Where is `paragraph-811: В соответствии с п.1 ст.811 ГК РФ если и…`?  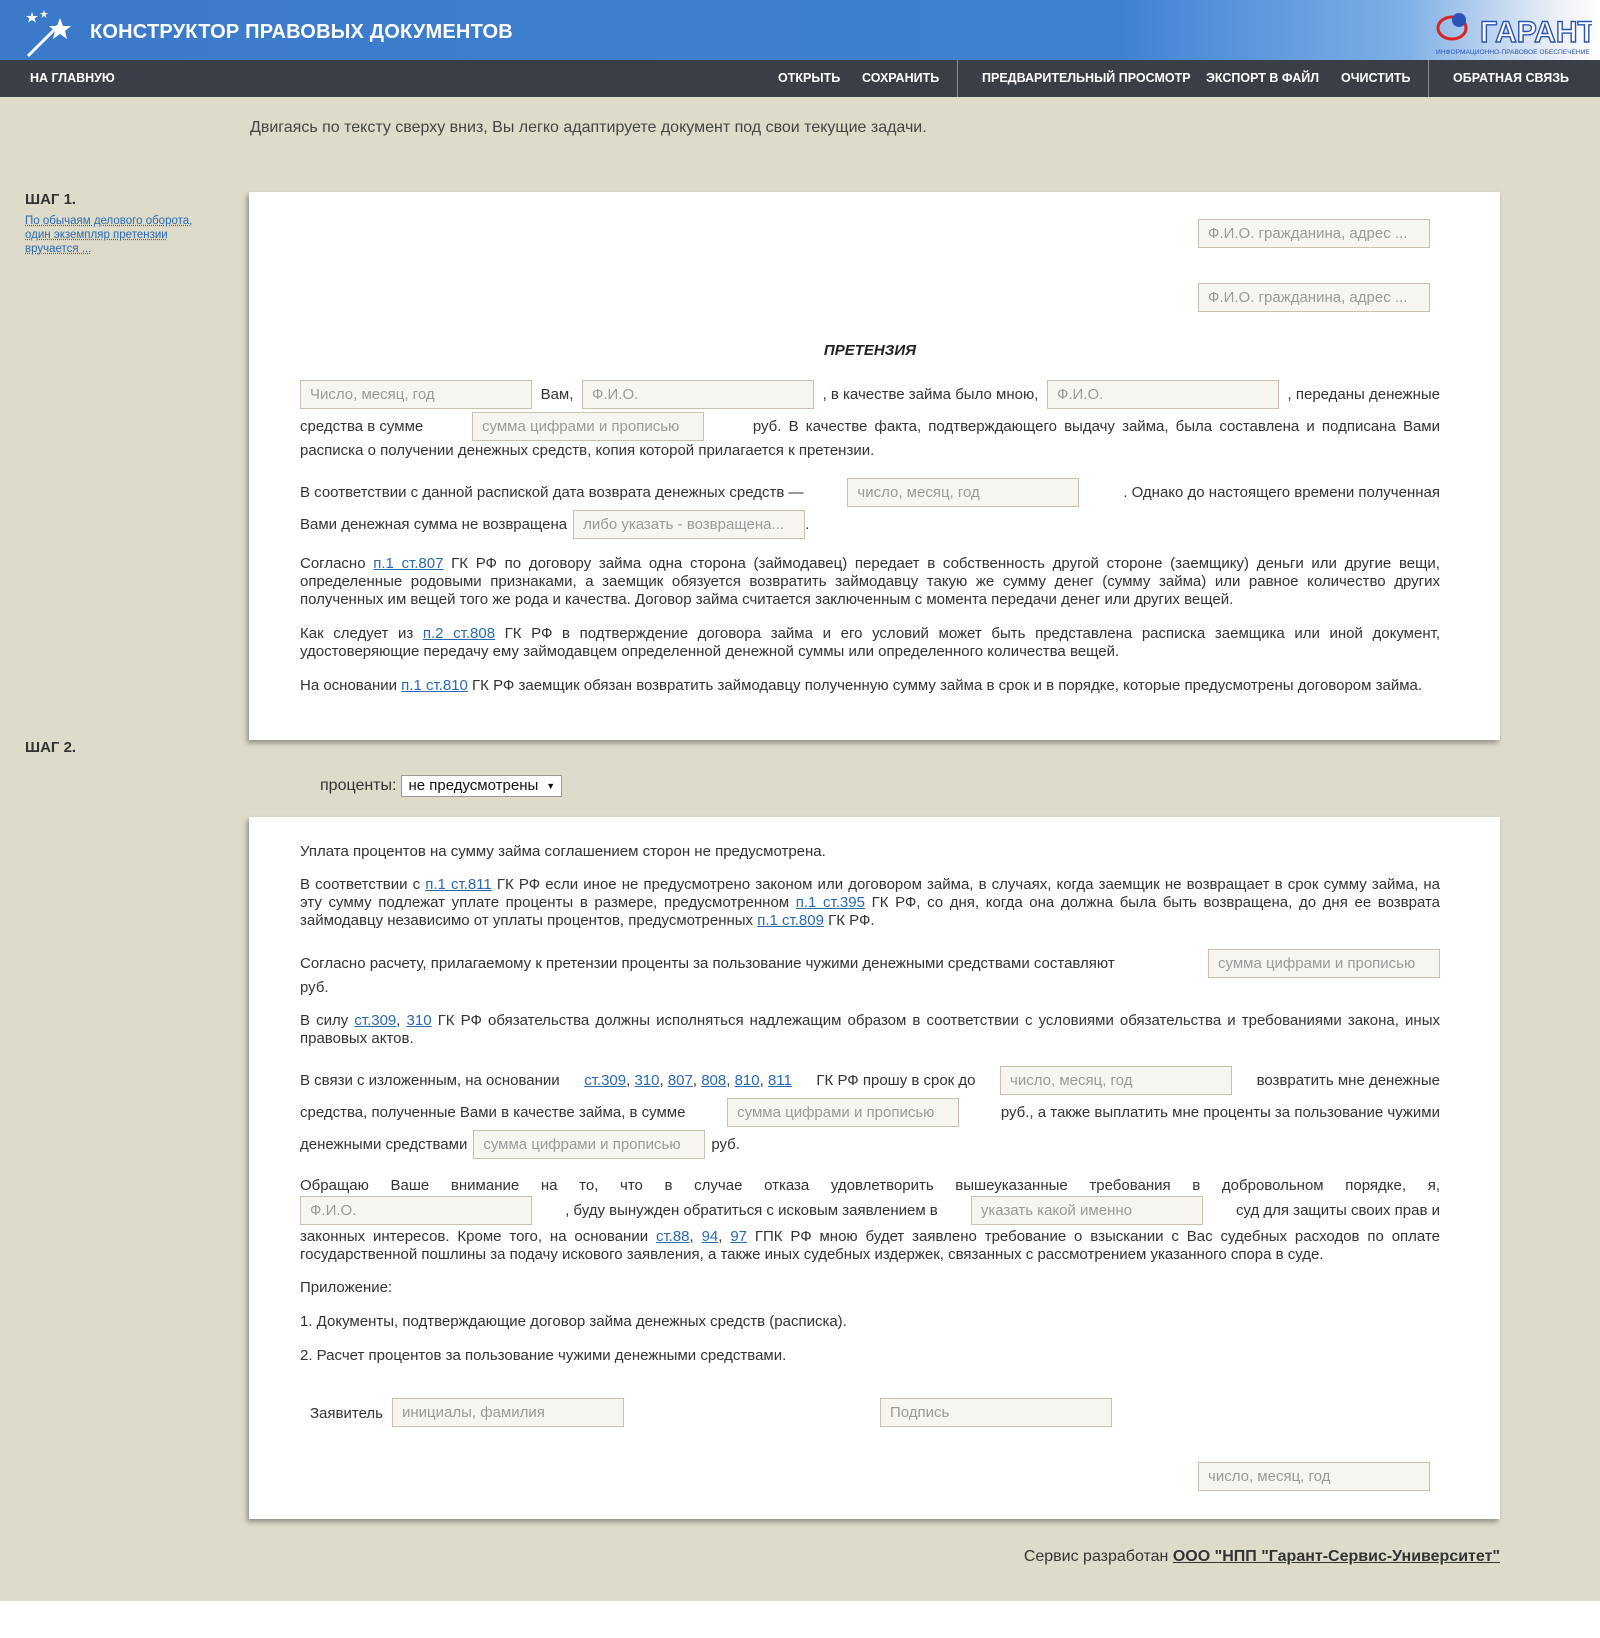 paragraph-811: В соответствии с п.1 ст.811 ГК РФ если и… is located at coordinates (870, 902).